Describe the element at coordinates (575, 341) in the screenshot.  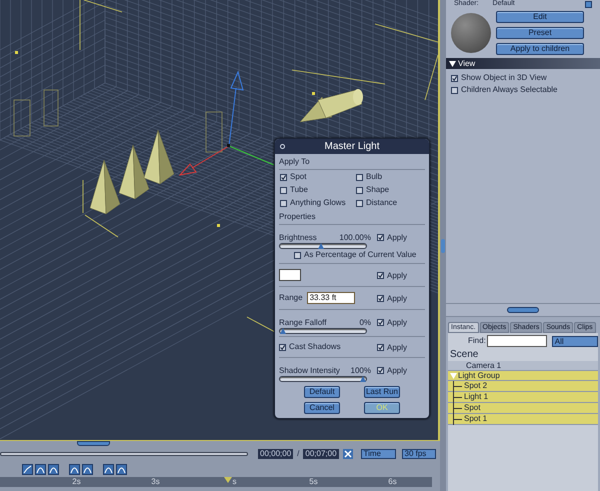
I see `filter-dropdown: All` at that location.